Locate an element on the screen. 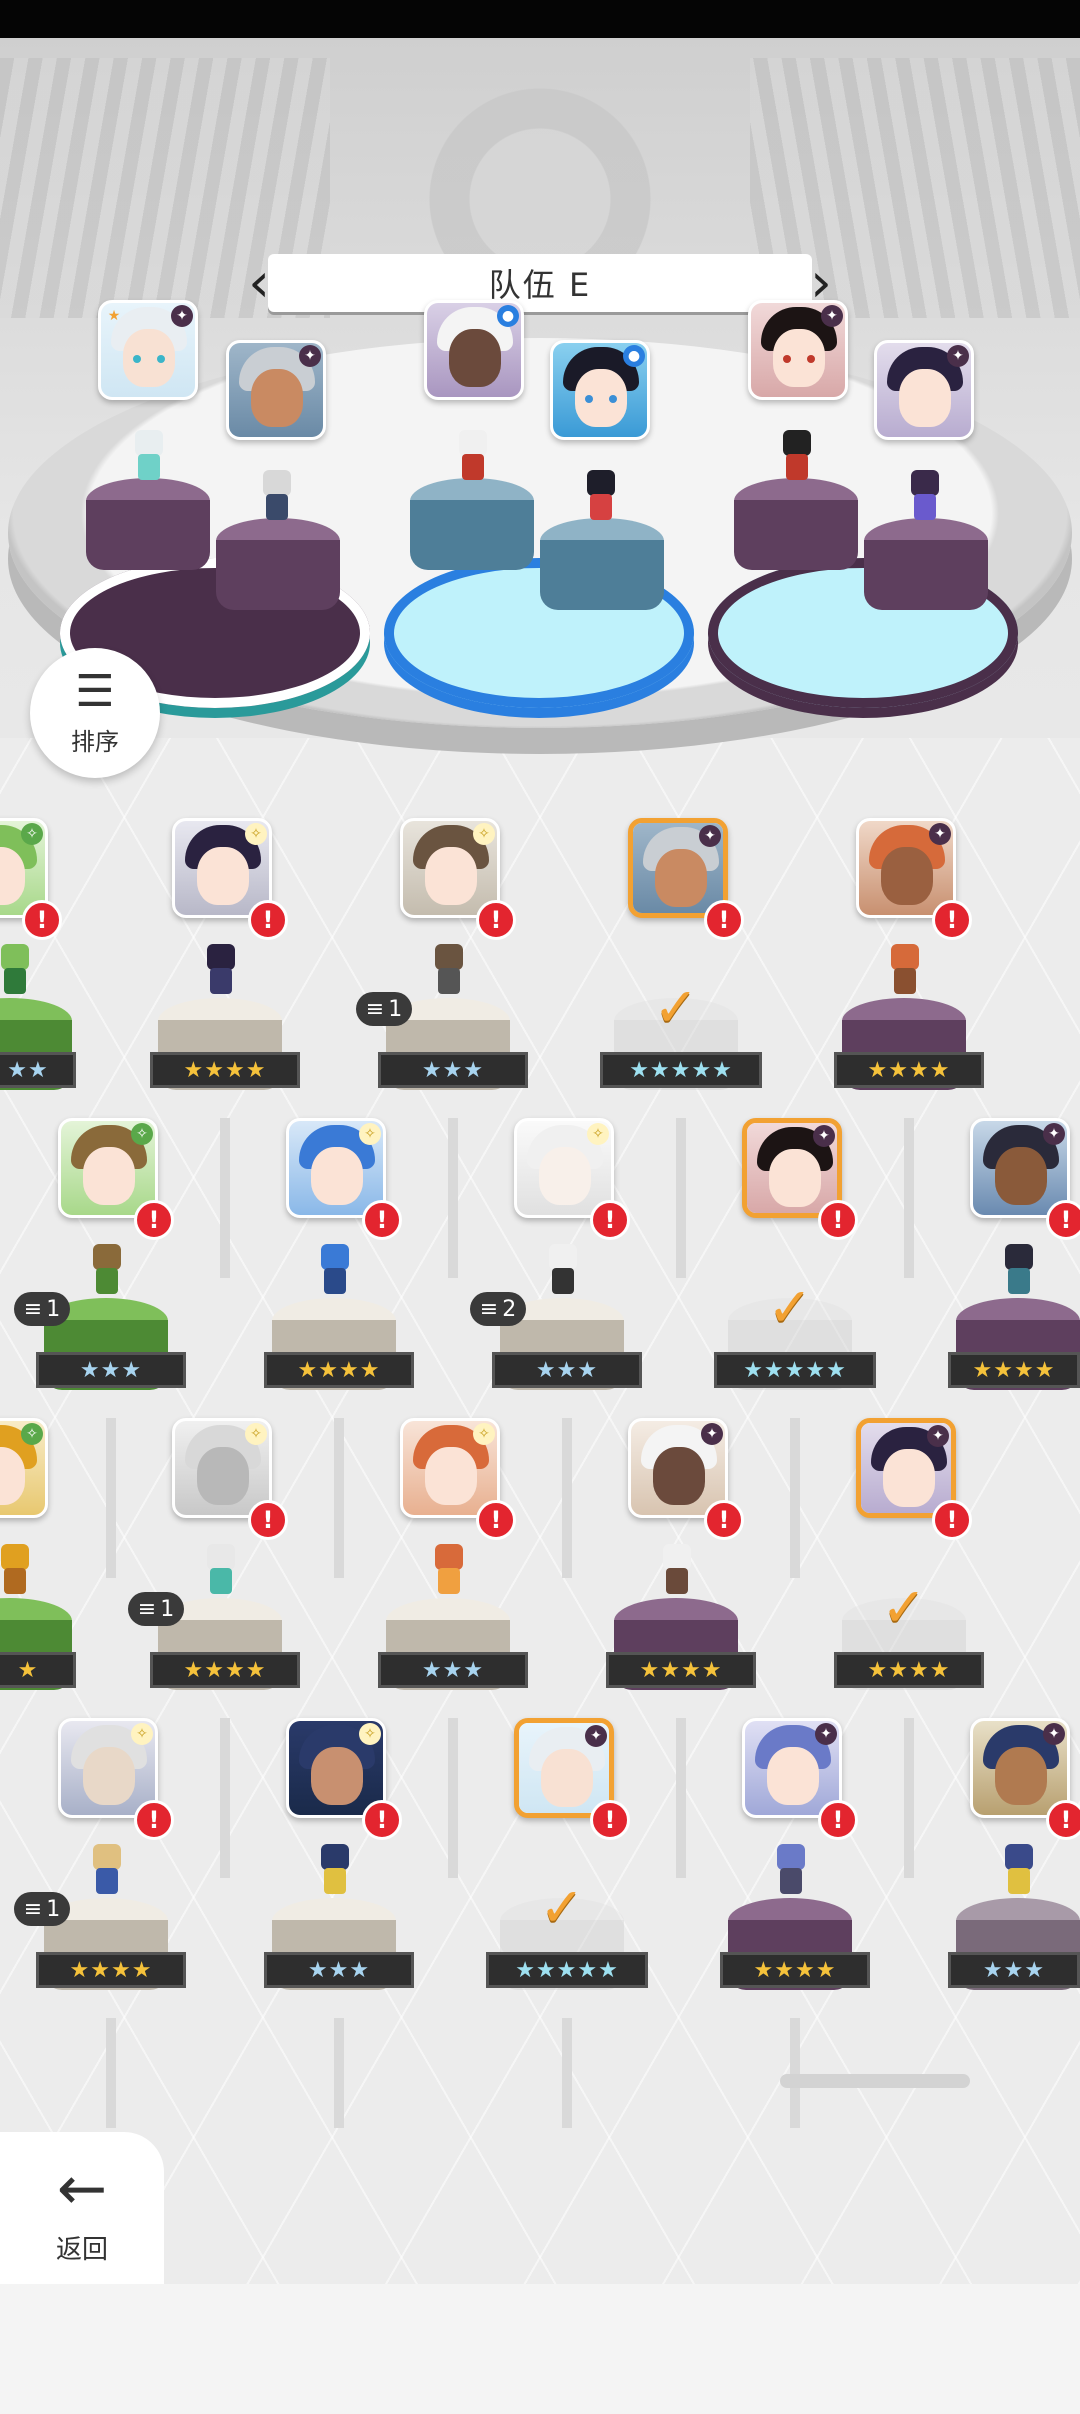 Image resolution: width=1080 pixels, height=2414 pixels. chevron-left-icon: ‹ is located at coordinates (259, 282).